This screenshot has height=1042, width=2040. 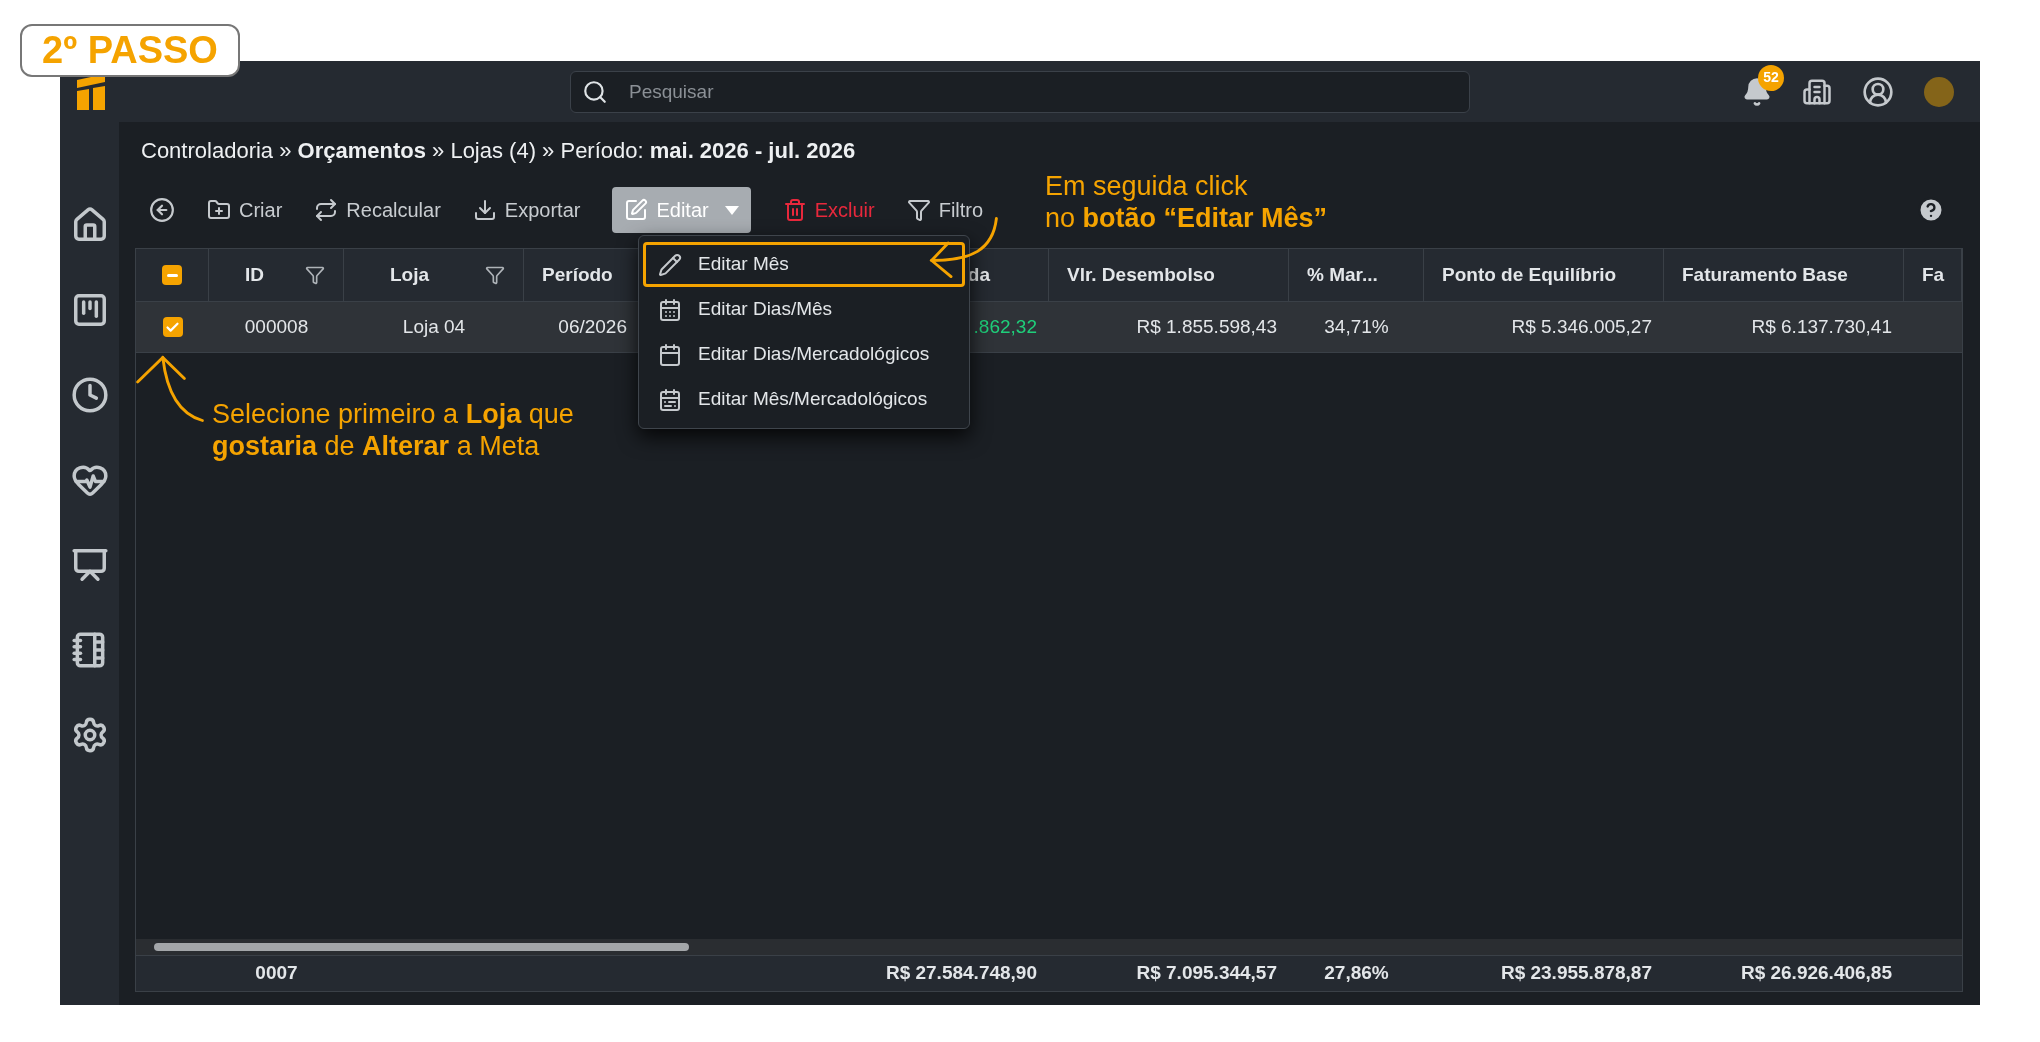 I want to click on caret-icon, so click(x=731, y=210).